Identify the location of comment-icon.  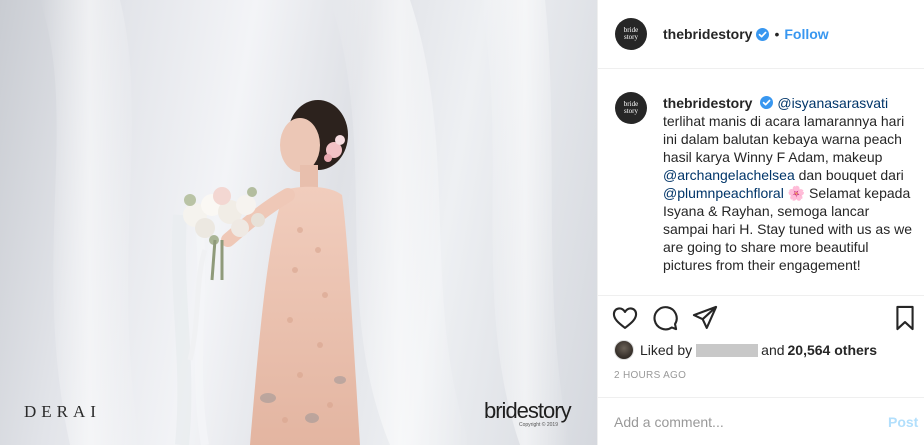
(665, 318).